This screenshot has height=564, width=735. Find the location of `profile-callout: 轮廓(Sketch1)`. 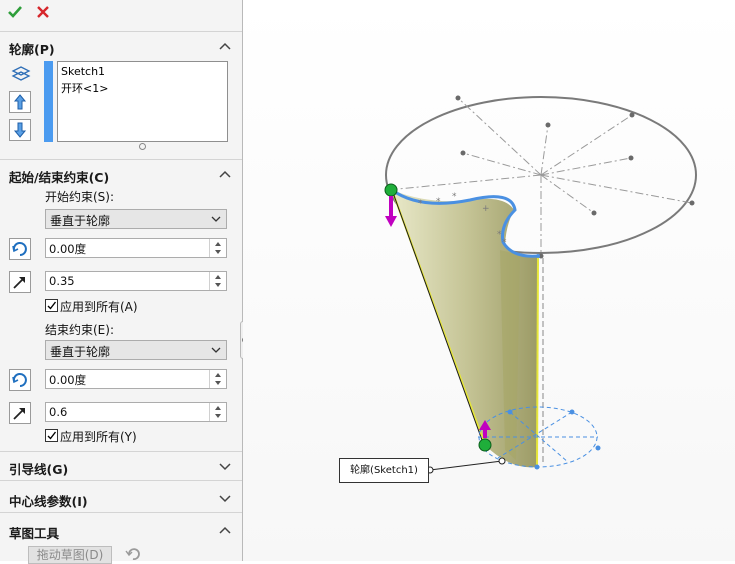

profile-callout: 轮廓(Sketch1) is located at coordinates (384, 470).